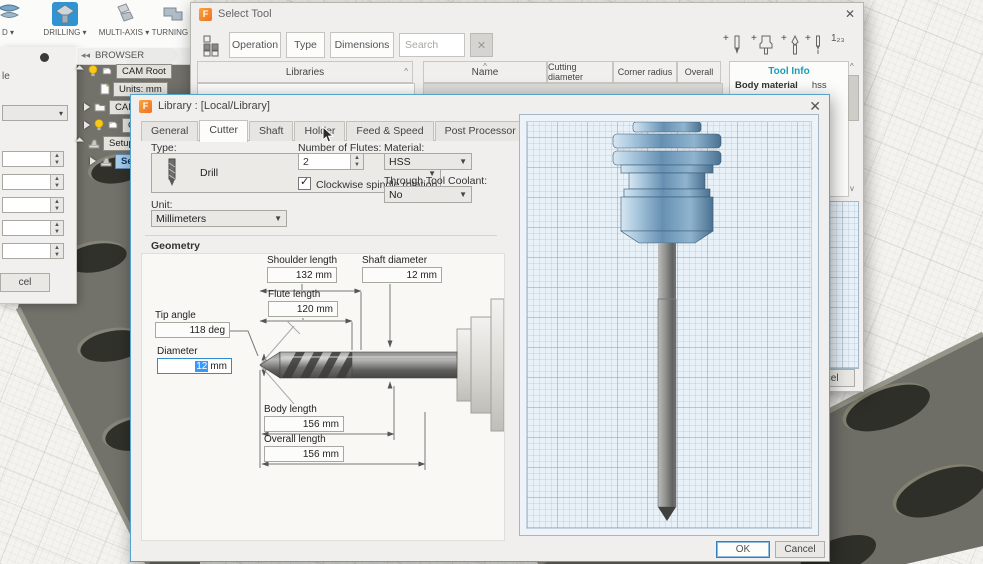  Describe the element at coordinates (485, 66) in the screenshot. I see `sort-asc-icon: ^` at that location.